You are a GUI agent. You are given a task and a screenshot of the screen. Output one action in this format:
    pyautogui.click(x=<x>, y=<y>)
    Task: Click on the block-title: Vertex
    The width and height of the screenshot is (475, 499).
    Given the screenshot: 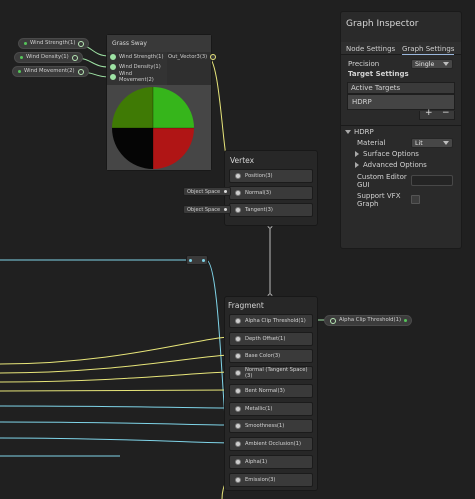 What is the action you would take?
    pyautogui.click(x=242, y=160)
    